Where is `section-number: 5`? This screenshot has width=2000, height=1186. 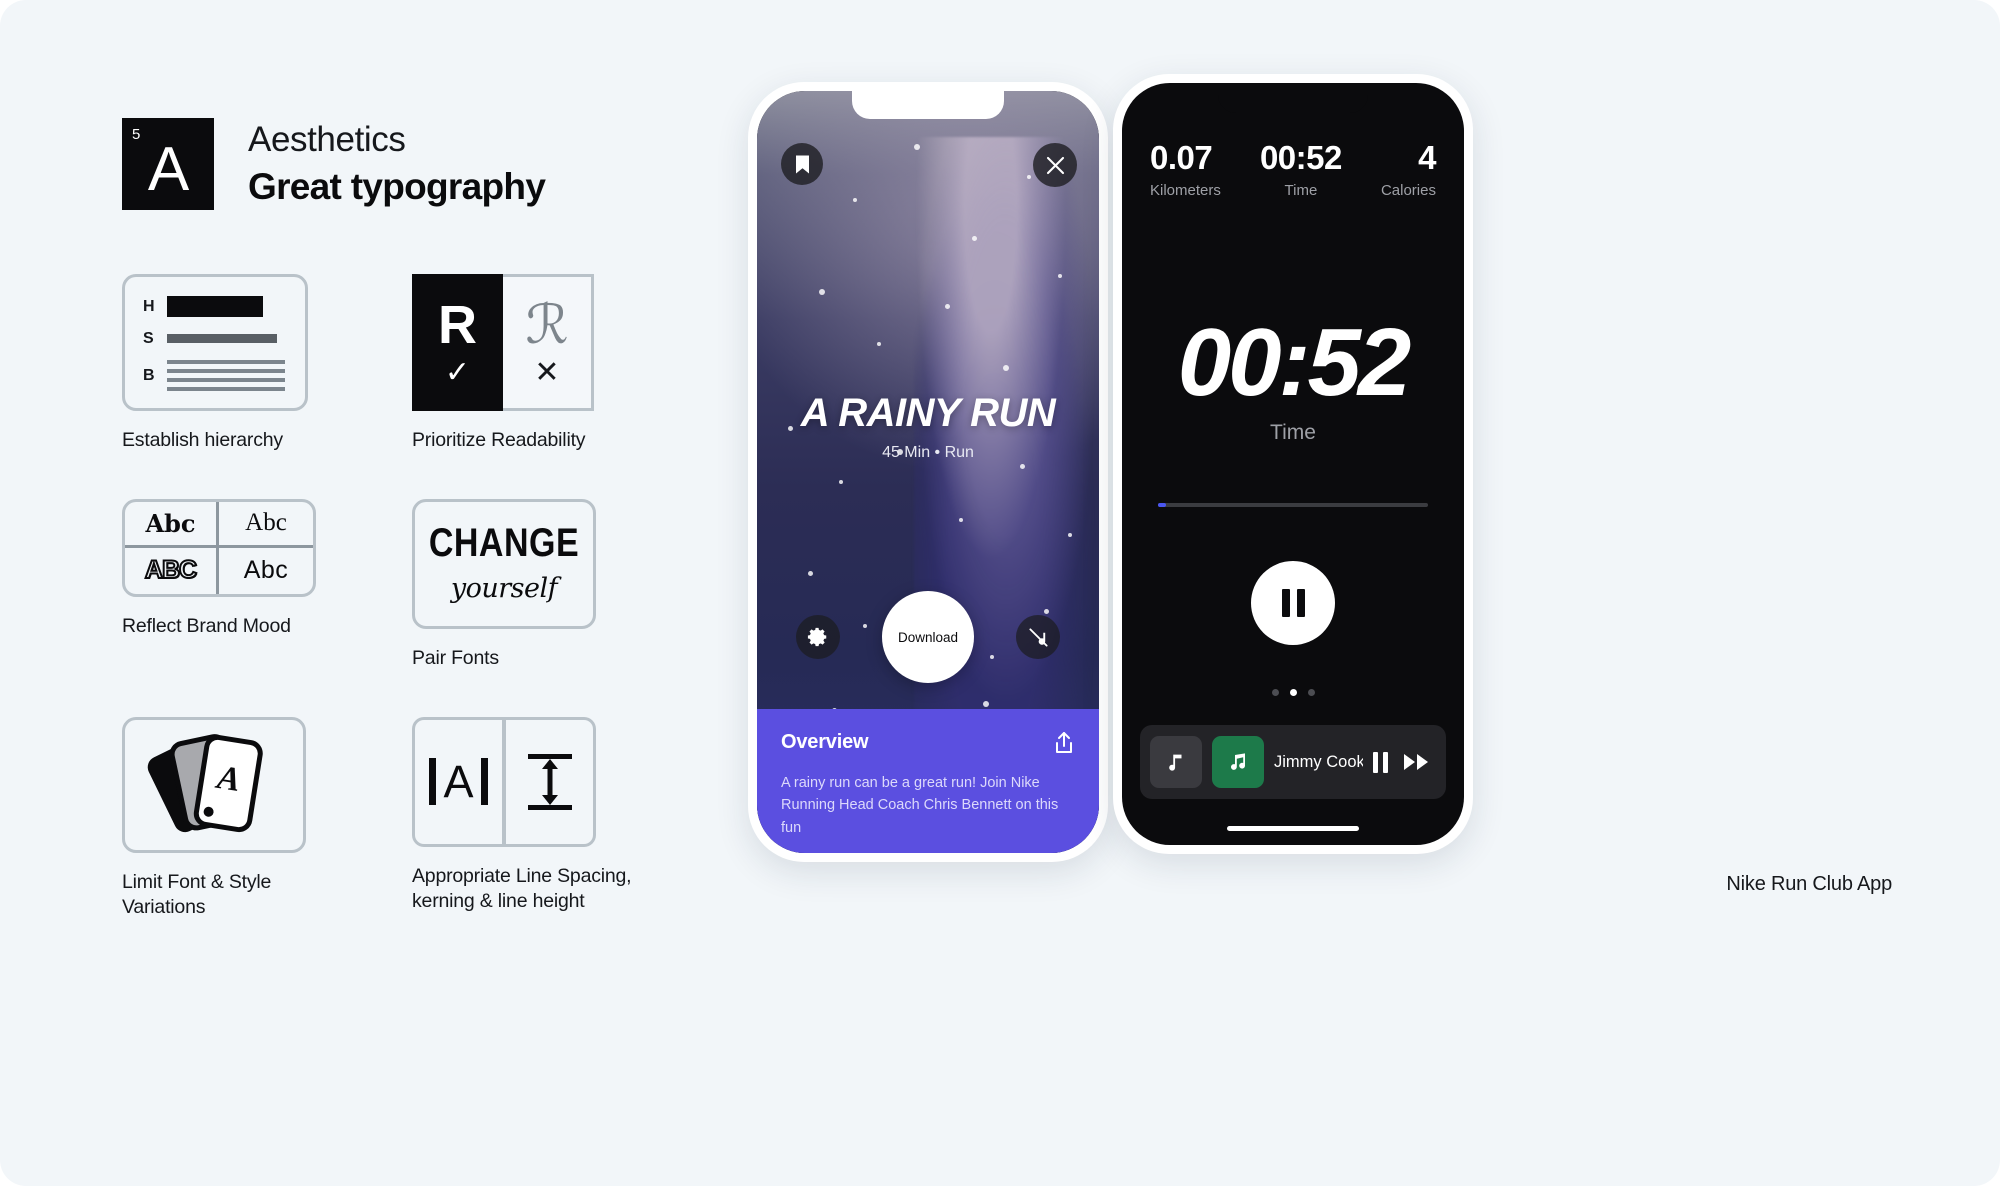
section-number: 5 is located at coordinates (136, 134).